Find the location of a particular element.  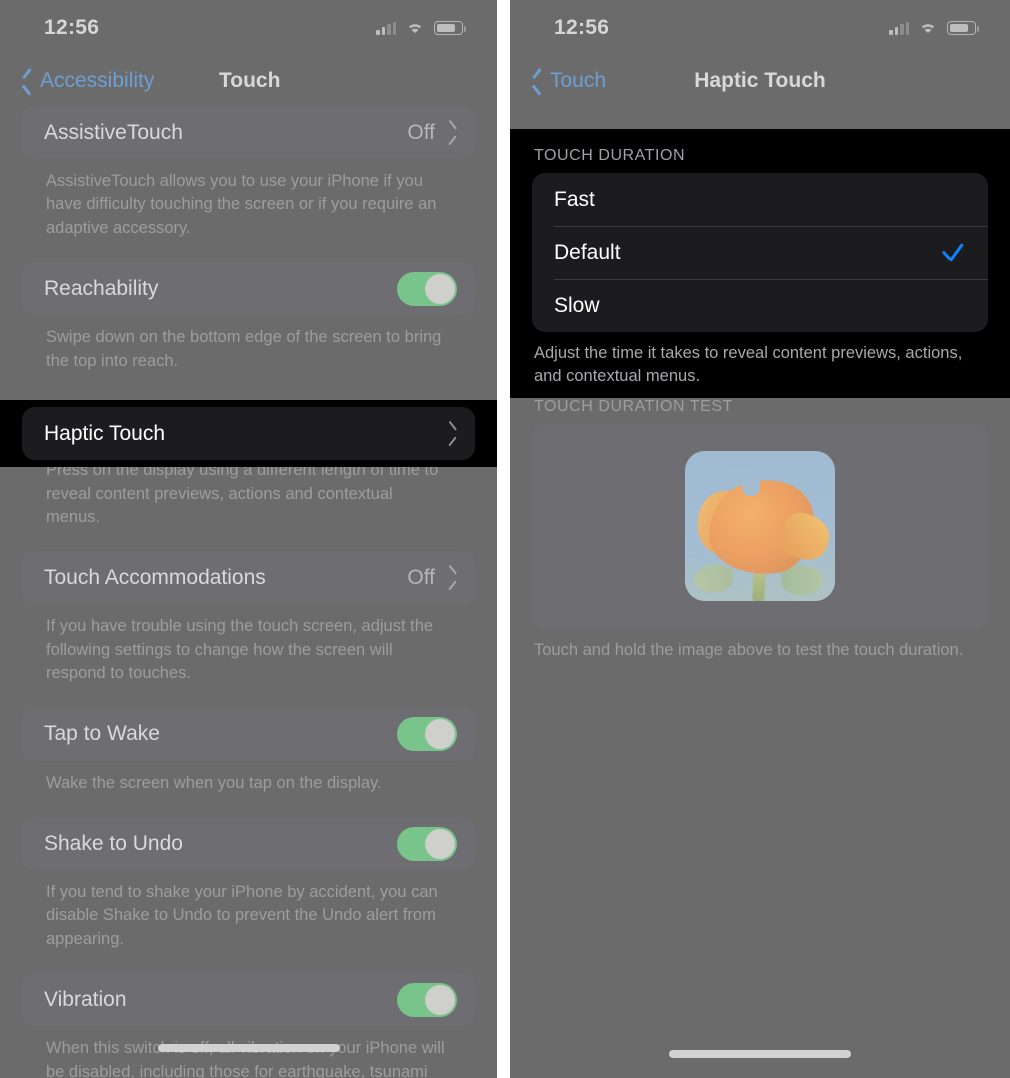

back-button-accessibility: Accessibility is located at coordinates (88, 81).